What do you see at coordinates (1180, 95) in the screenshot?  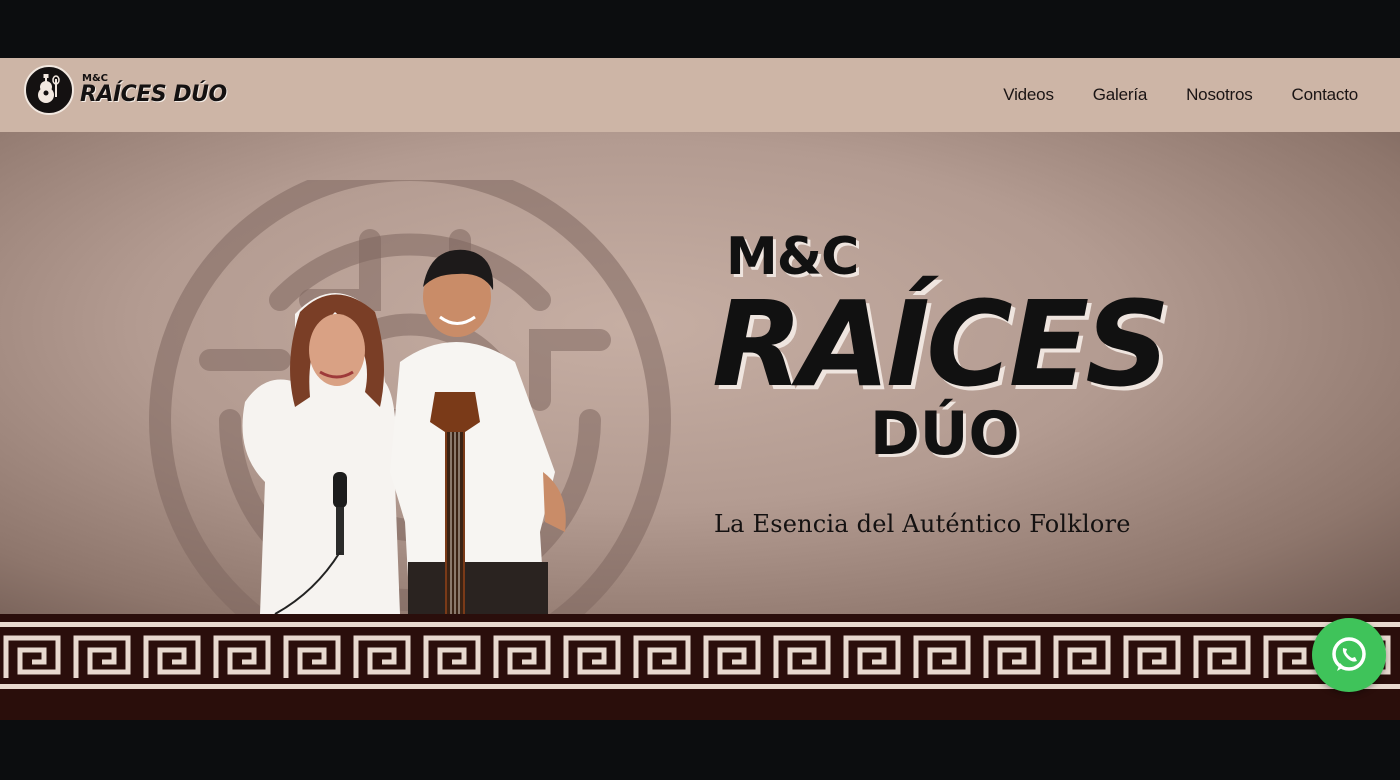 I see `main-nav: Videos Galería Nosotros Contacto` at bounding box center [1180, 95].